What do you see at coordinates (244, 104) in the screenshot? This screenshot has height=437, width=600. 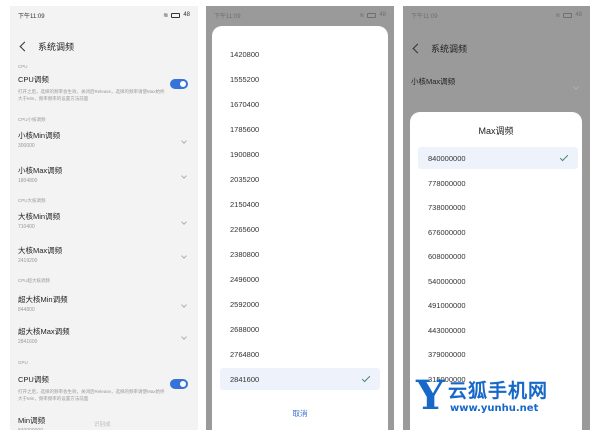 I see `frequency-option: 1670400` at bounding box center [244, 104].